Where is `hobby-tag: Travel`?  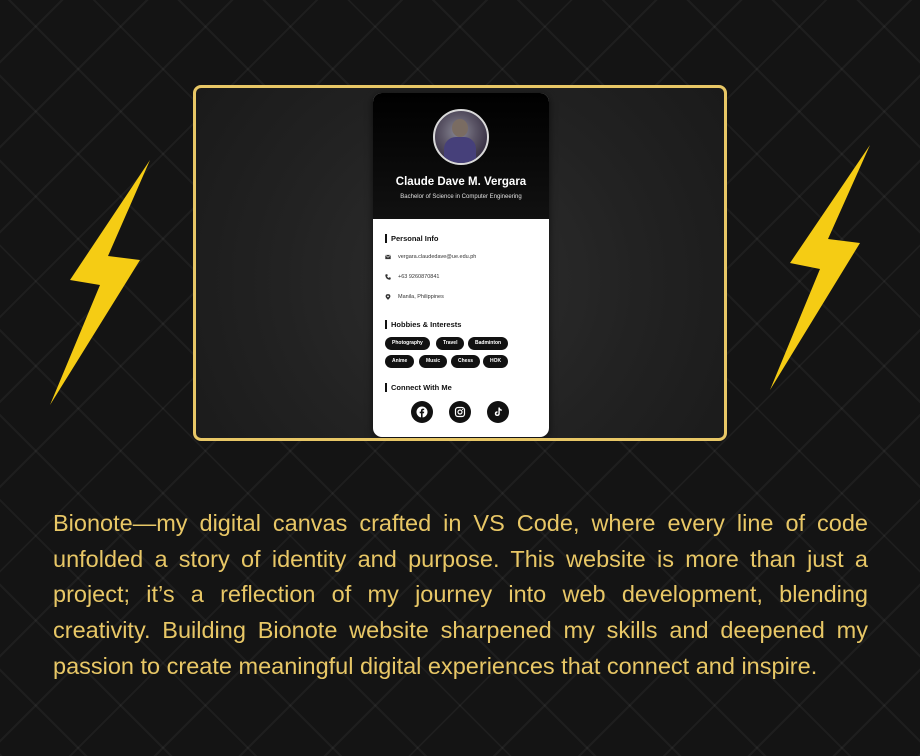
hobby-tag: Travel is located at coordinates (450, 343).